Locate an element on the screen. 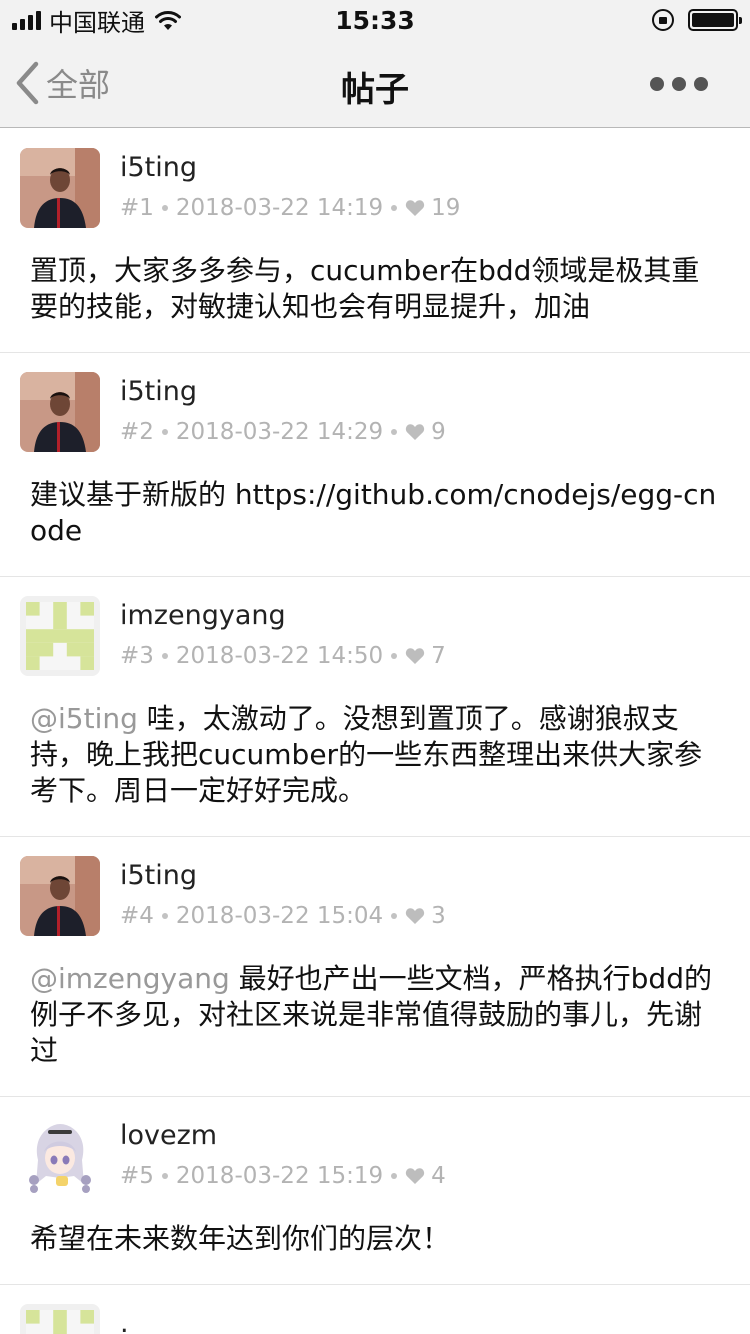  like-count: 9 is located at coordinates (438, 432).